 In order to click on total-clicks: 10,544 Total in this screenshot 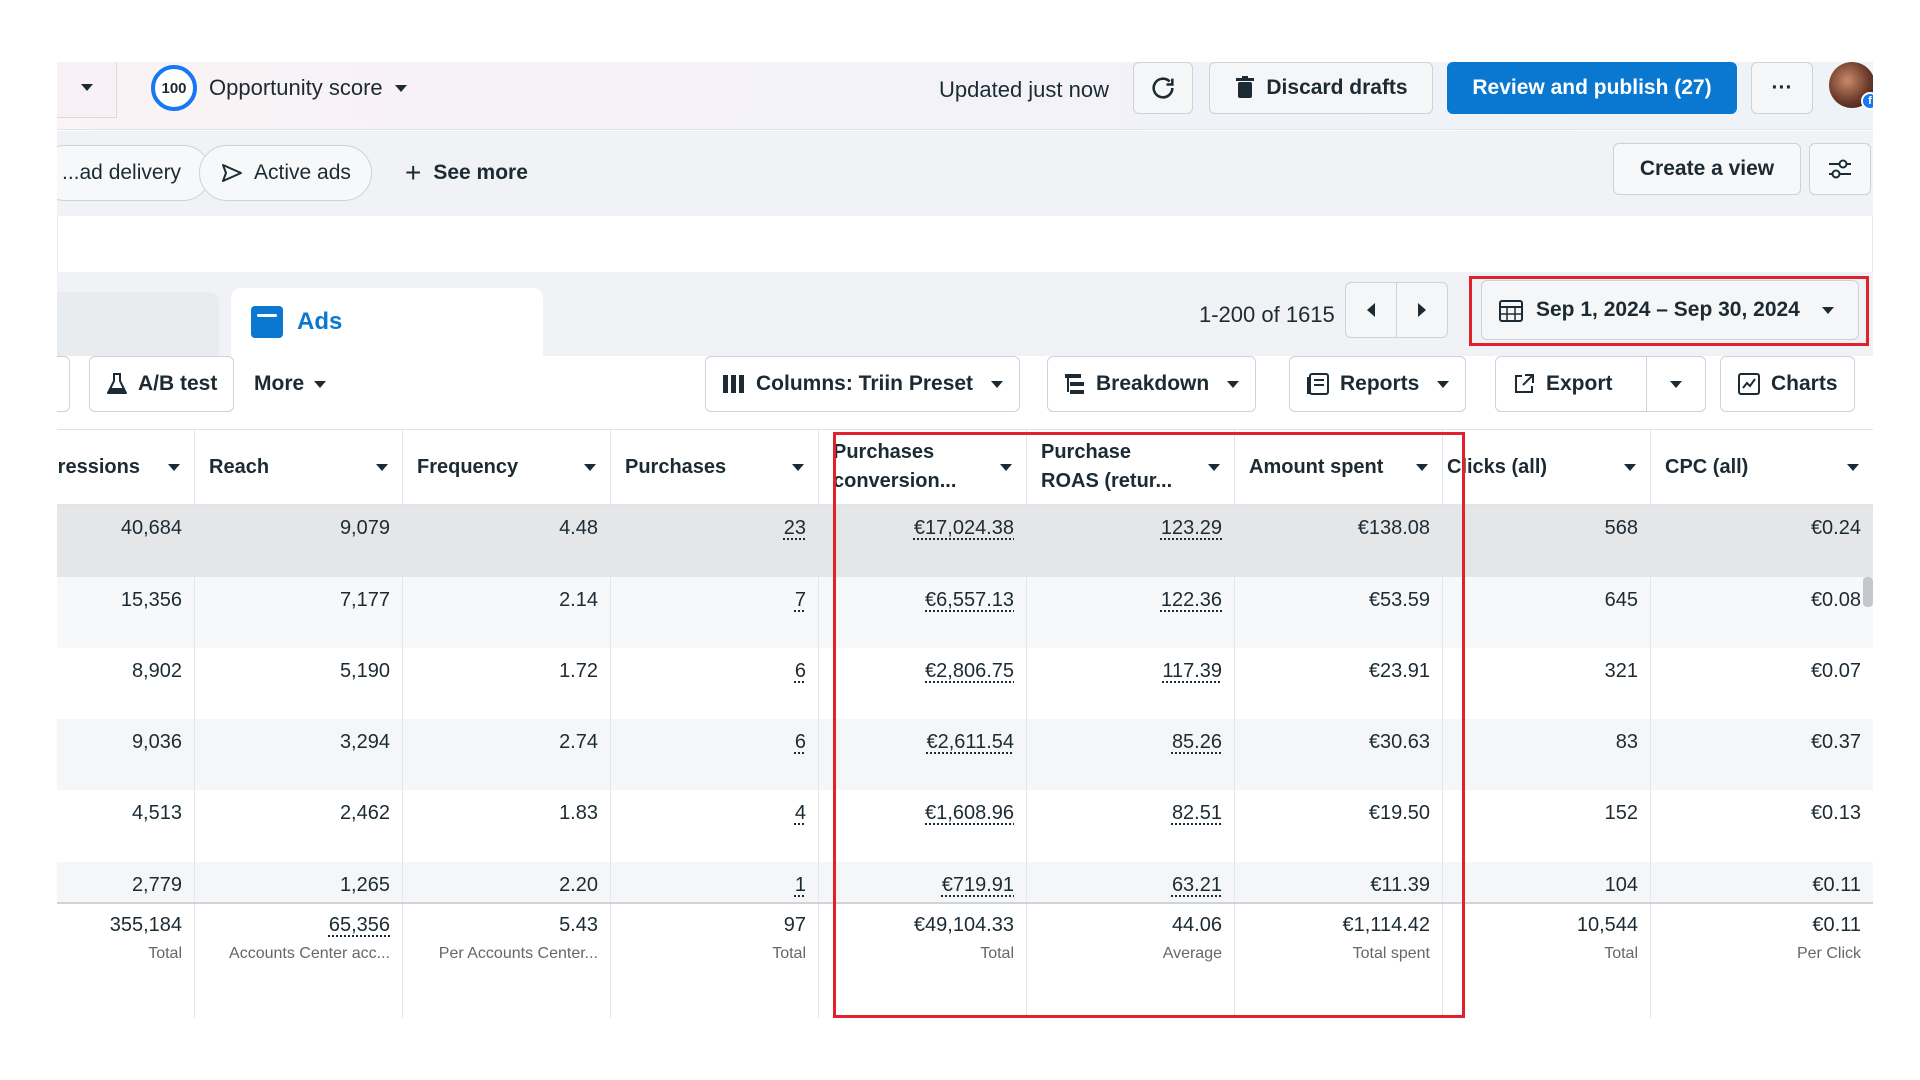, I will do `click(1547, 961)`.